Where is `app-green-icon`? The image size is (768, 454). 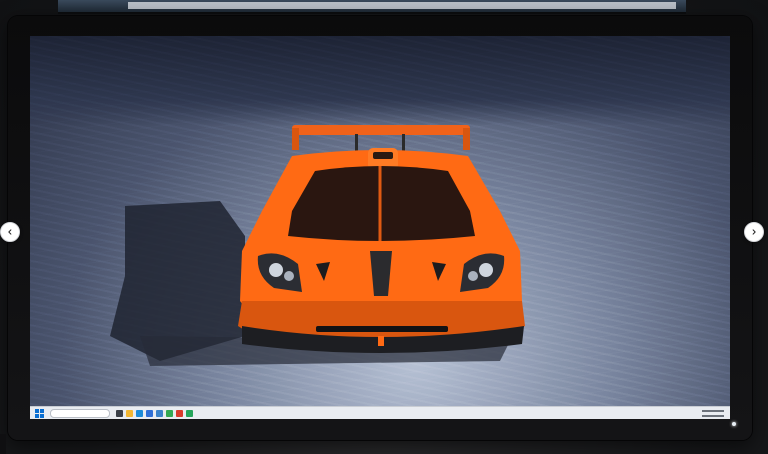 app-green-icon is located at coordinates (189, 413).